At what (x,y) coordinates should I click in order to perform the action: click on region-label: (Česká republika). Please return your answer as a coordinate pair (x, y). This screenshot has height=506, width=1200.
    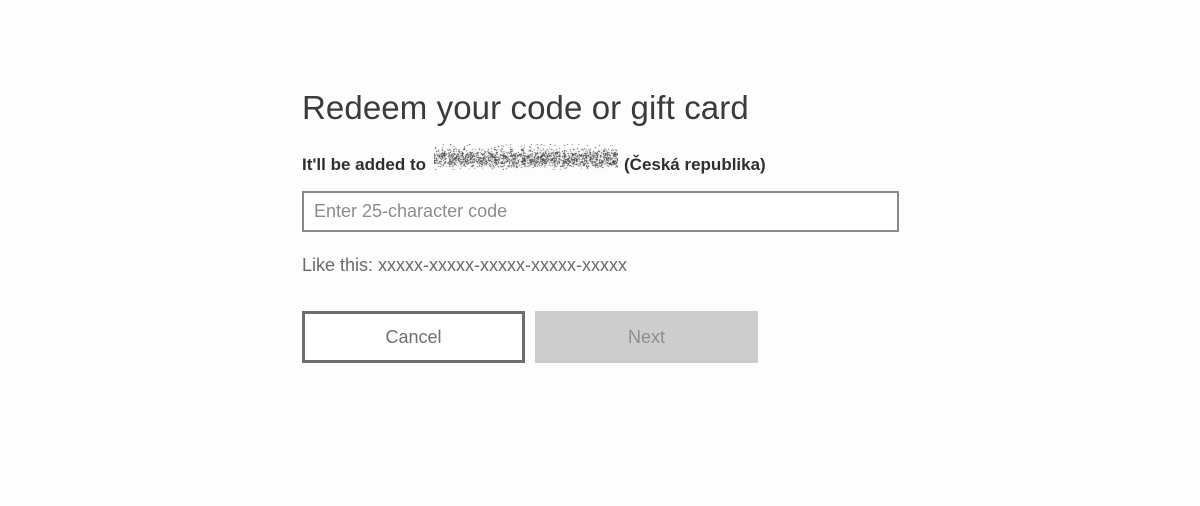
    Looking at the image, I should click on (695, 164).